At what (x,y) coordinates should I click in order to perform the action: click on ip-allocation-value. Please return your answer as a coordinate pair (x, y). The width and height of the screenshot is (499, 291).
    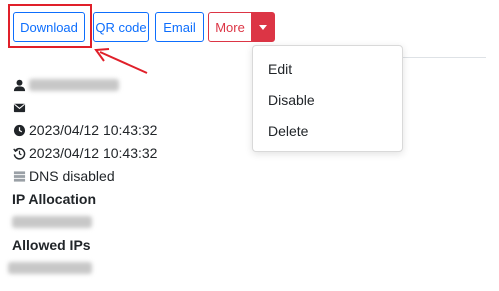
    Looking at the image, I should click on (52, 222).